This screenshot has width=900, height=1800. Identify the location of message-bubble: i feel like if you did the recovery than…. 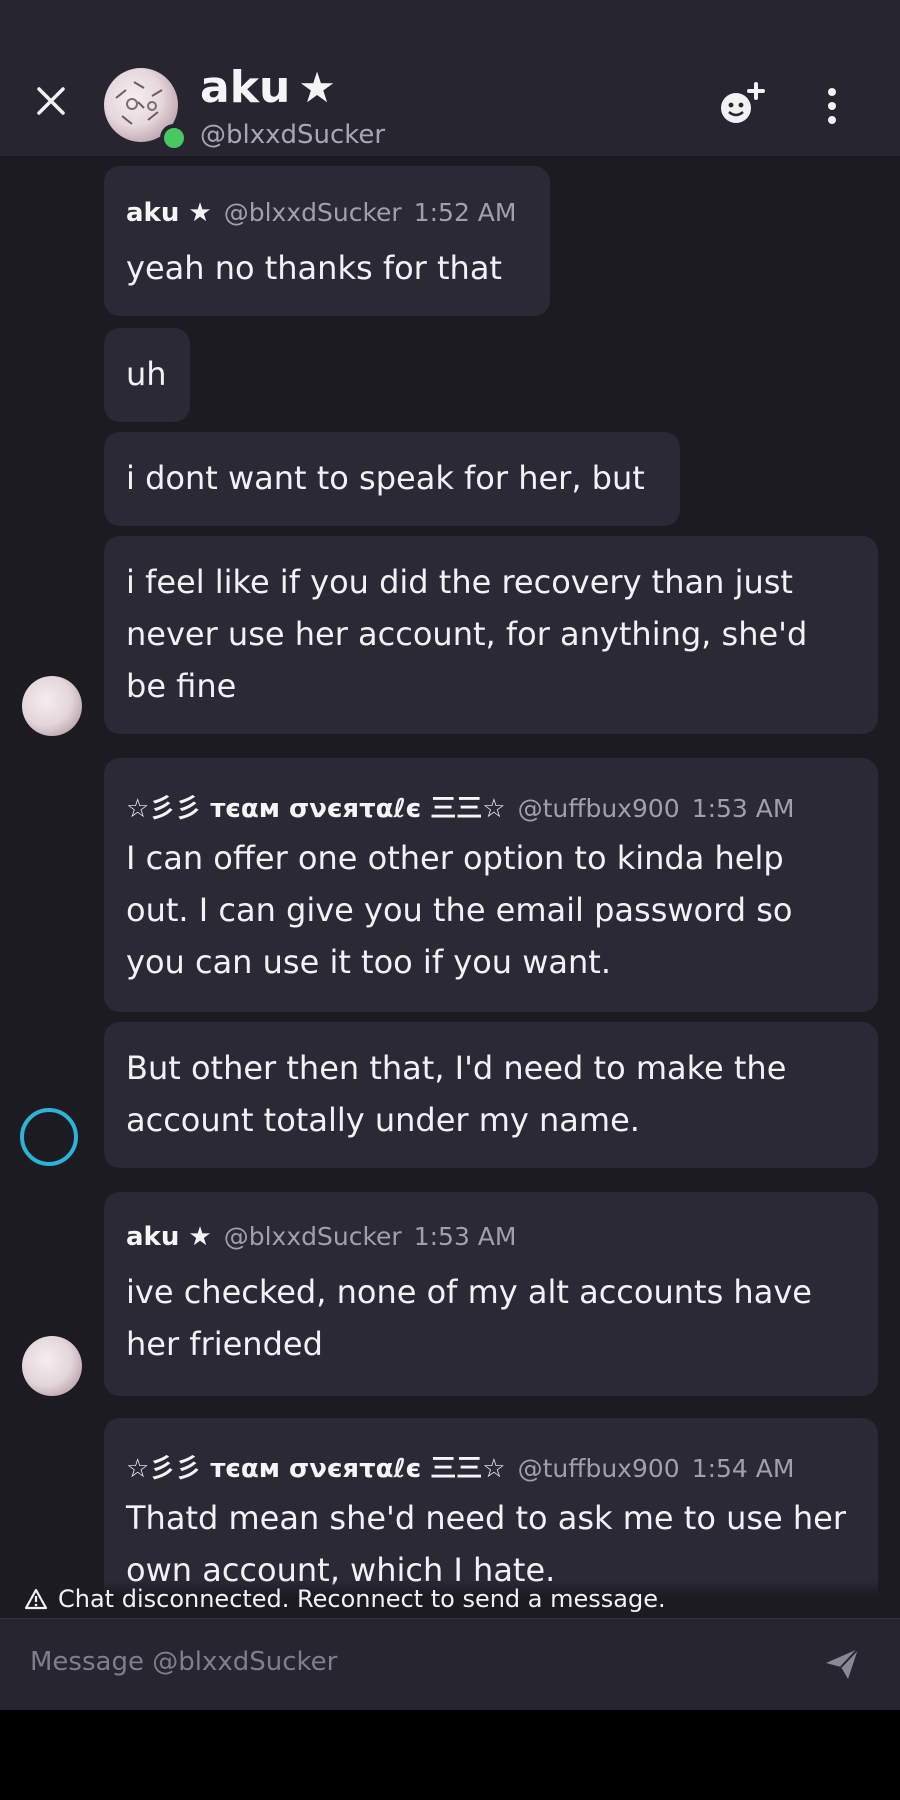
(491, 635).